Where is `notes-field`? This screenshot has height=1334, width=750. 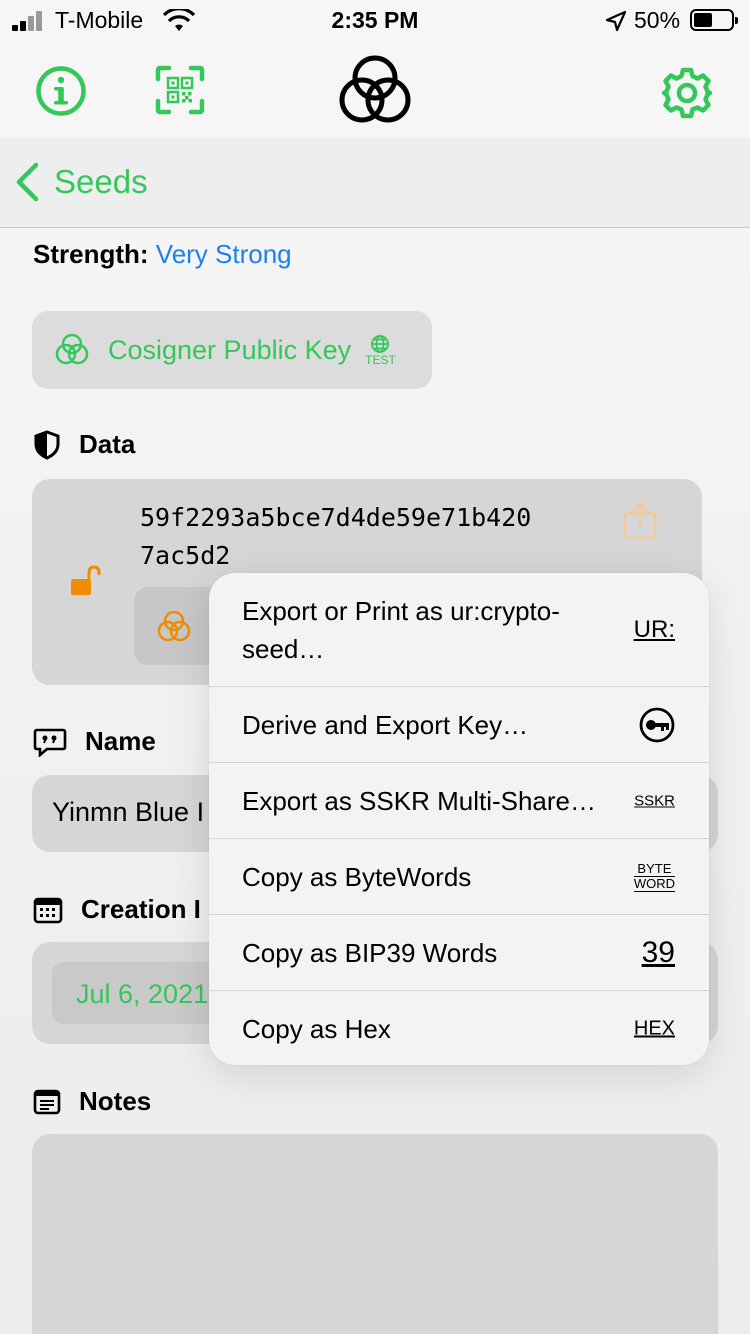 notes-field is located at coordinates (375, 1234).